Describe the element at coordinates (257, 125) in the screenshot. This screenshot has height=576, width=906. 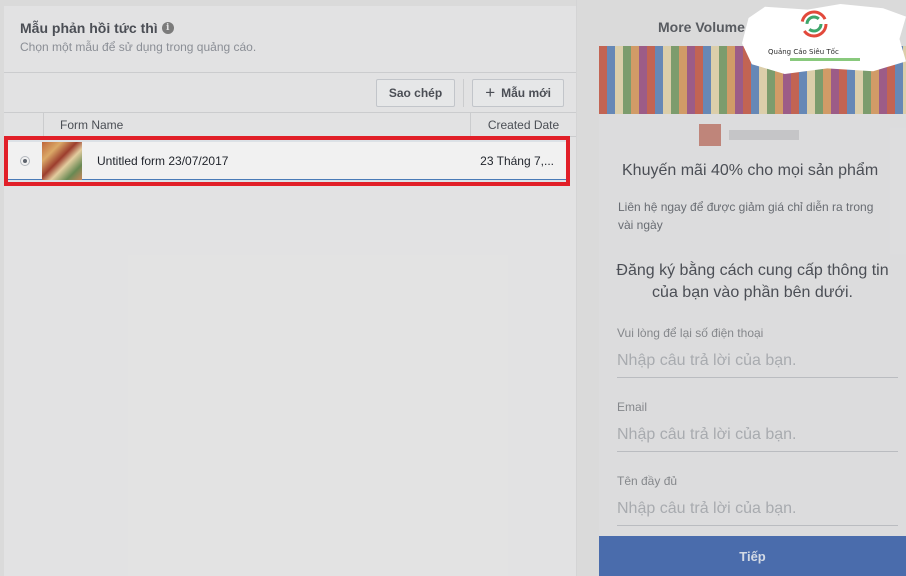
I see `column-header-form-name: Form Name` at that location.